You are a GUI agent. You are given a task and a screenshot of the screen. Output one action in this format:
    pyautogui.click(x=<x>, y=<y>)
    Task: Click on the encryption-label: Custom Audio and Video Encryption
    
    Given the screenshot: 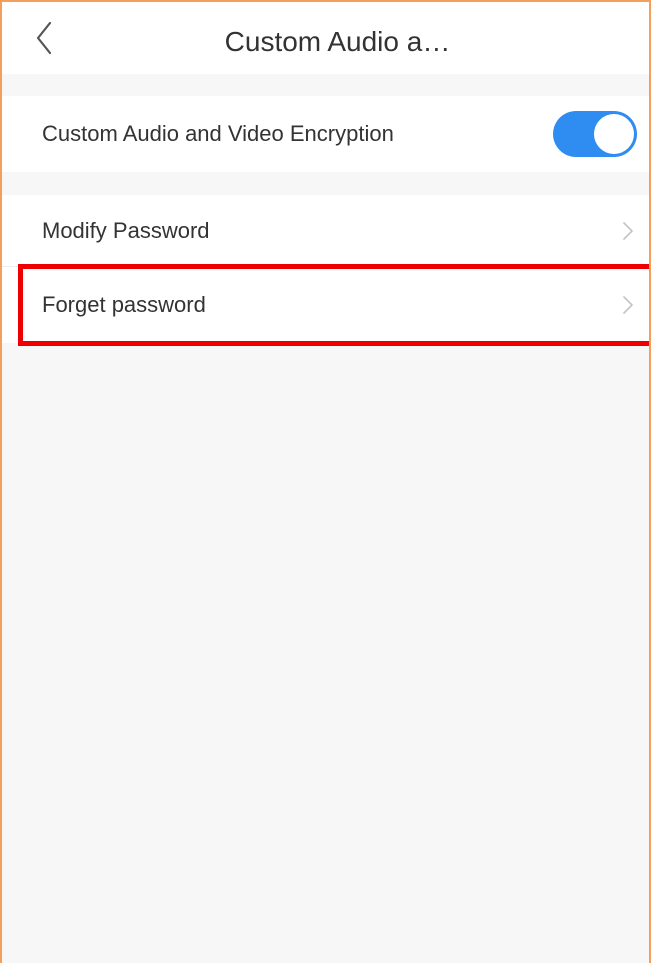 What is the action you would take?
    pyautogui.click(x=218, y=133)
    